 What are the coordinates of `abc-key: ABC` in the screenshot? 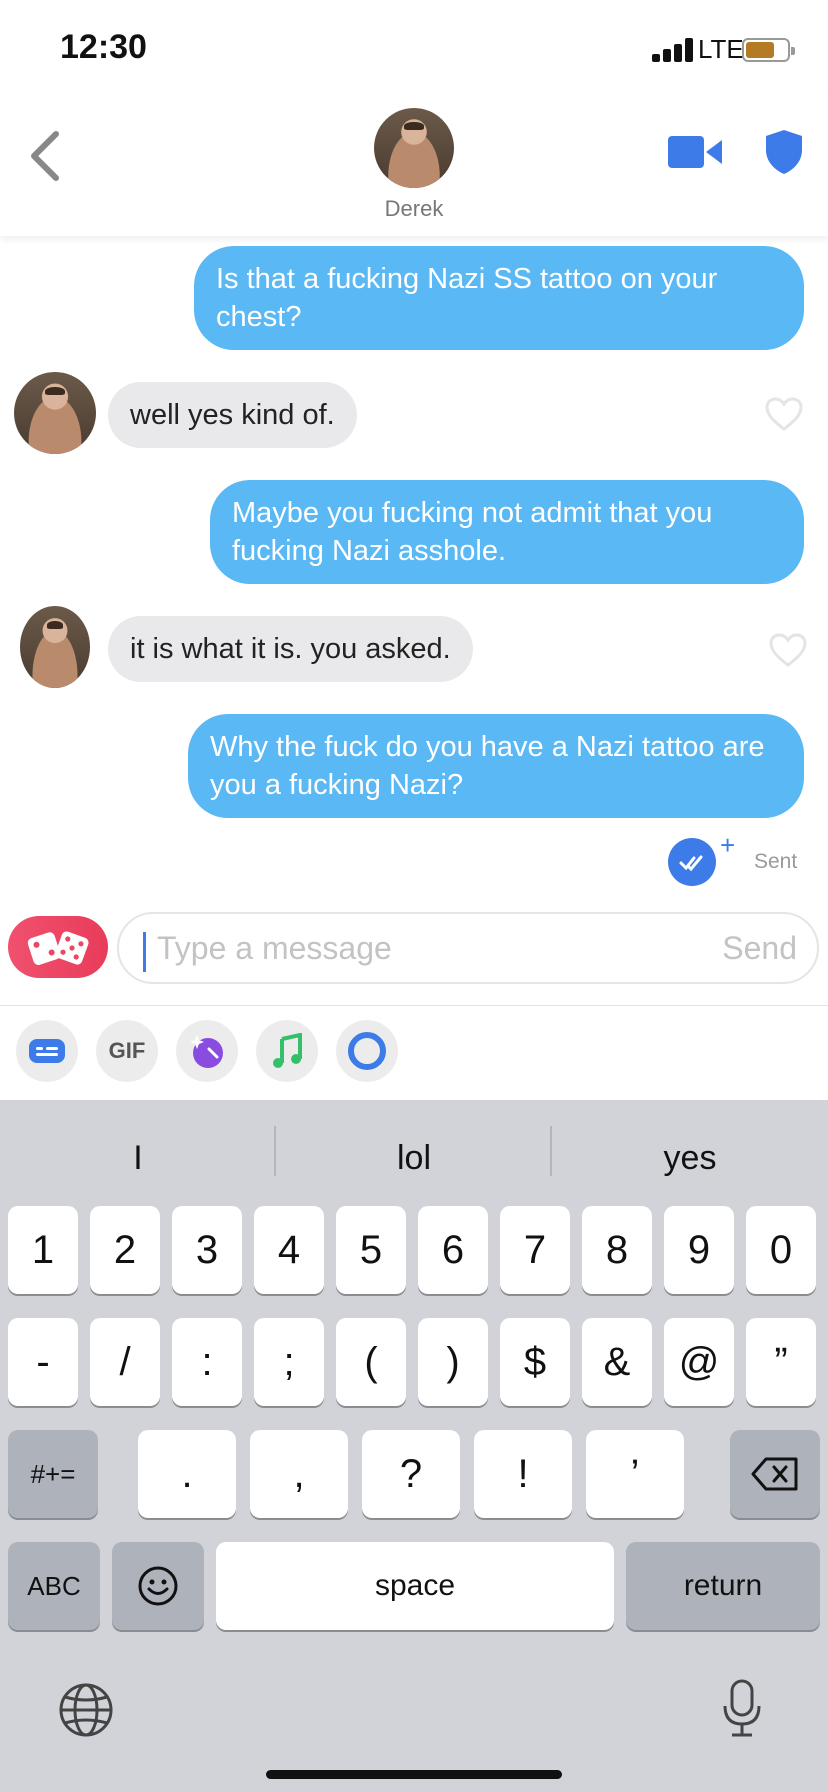 It's located at (54, 1586).